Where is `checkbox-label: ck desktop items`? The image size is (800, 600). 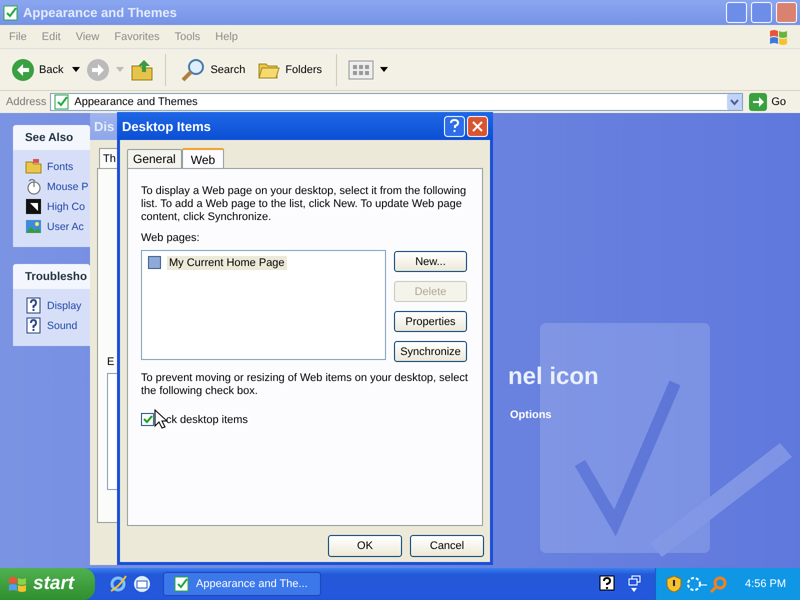 checkbox-label: ck desktop items is located at coordinates (207, 420).